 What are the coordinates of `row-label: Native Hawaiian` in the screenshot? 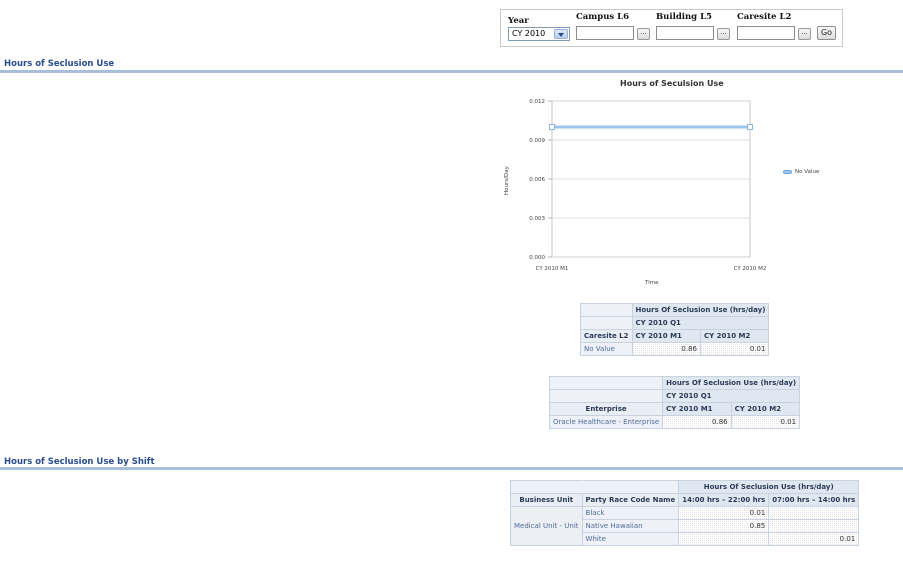 It's located at (630, 526).